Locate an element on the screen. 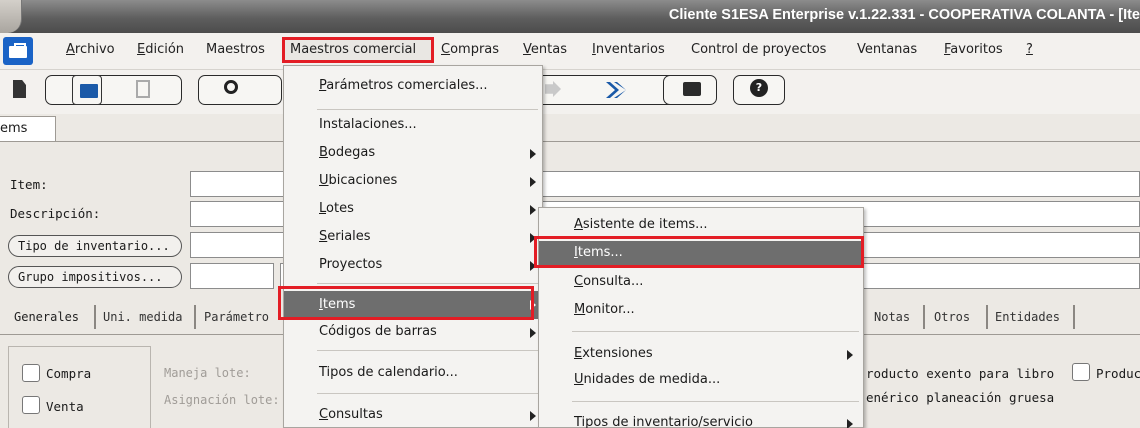 The height and width of the screenshot is (428, 1140). menu-maestros-comercial: Maestros comercial is located at coordinates (353, 49).